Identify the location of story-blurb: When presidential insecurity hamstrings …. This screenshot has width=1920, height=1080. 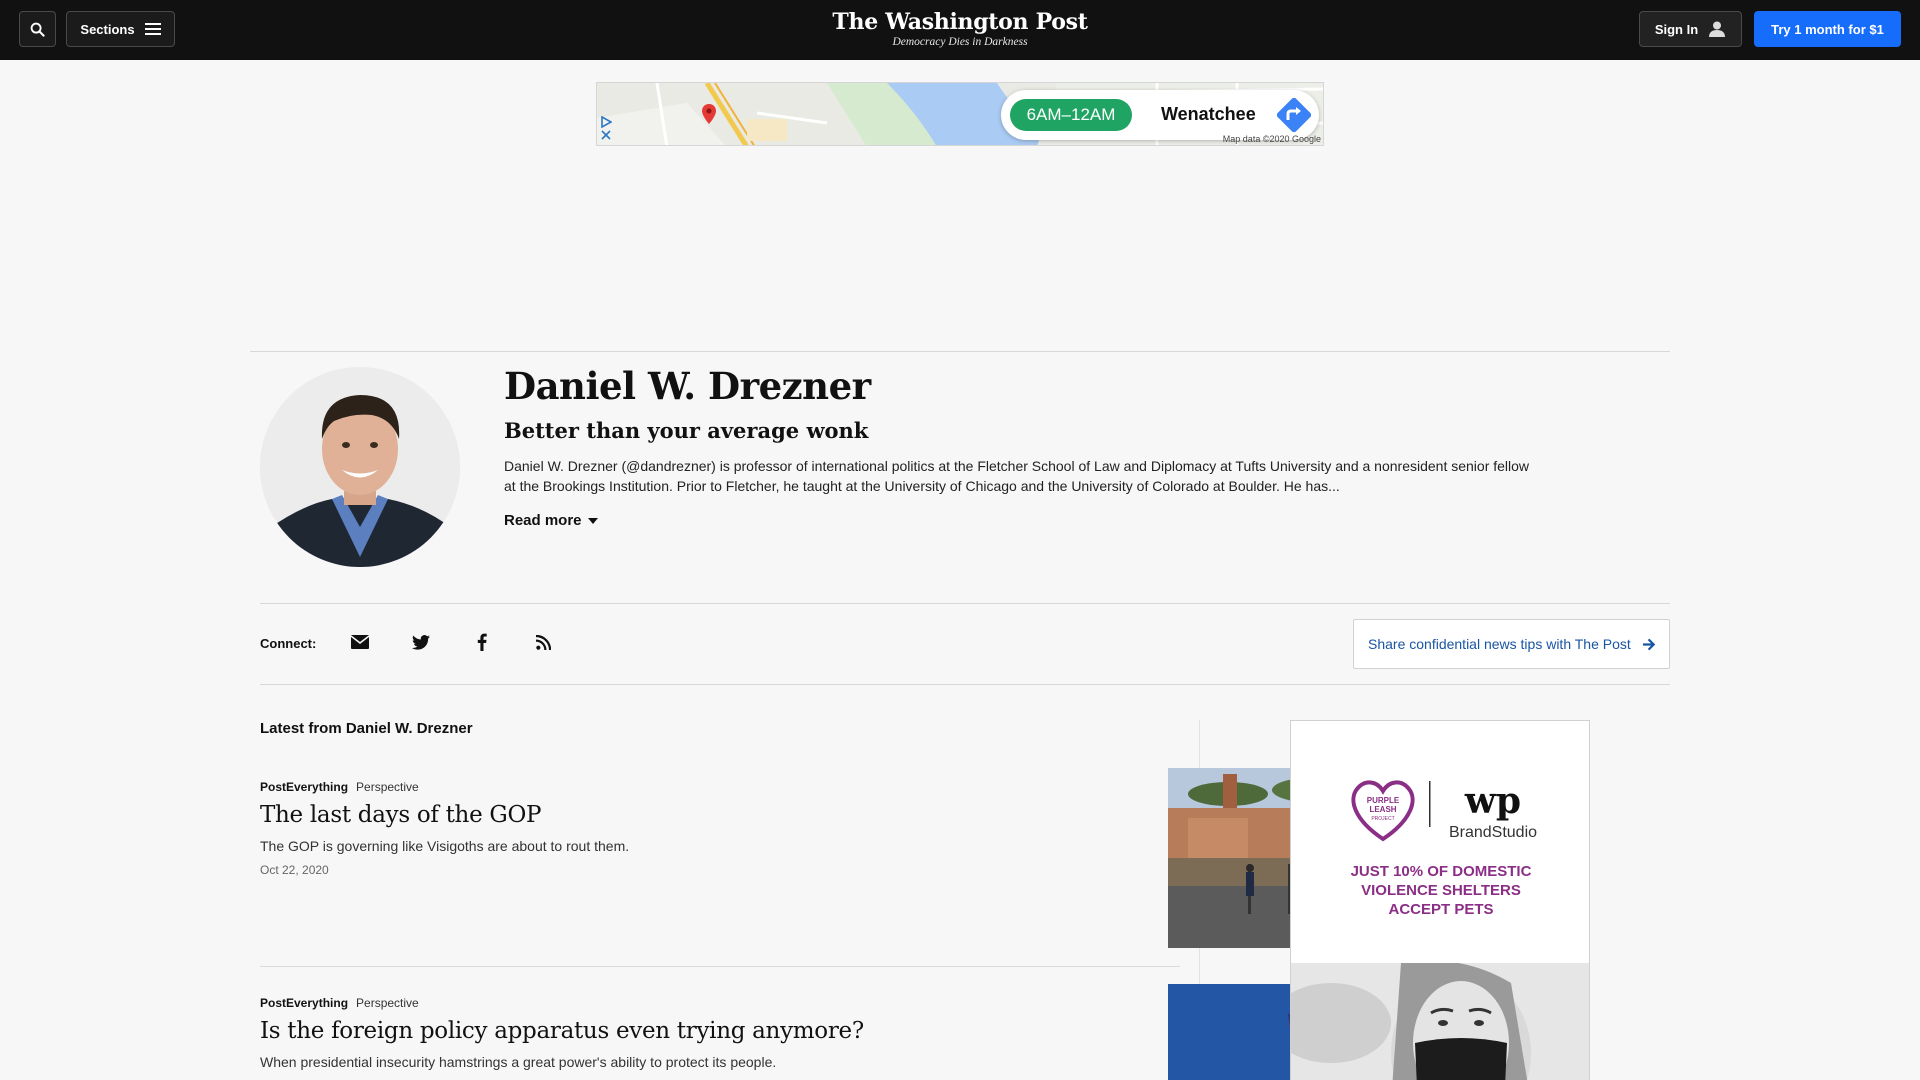
(518, 1062).